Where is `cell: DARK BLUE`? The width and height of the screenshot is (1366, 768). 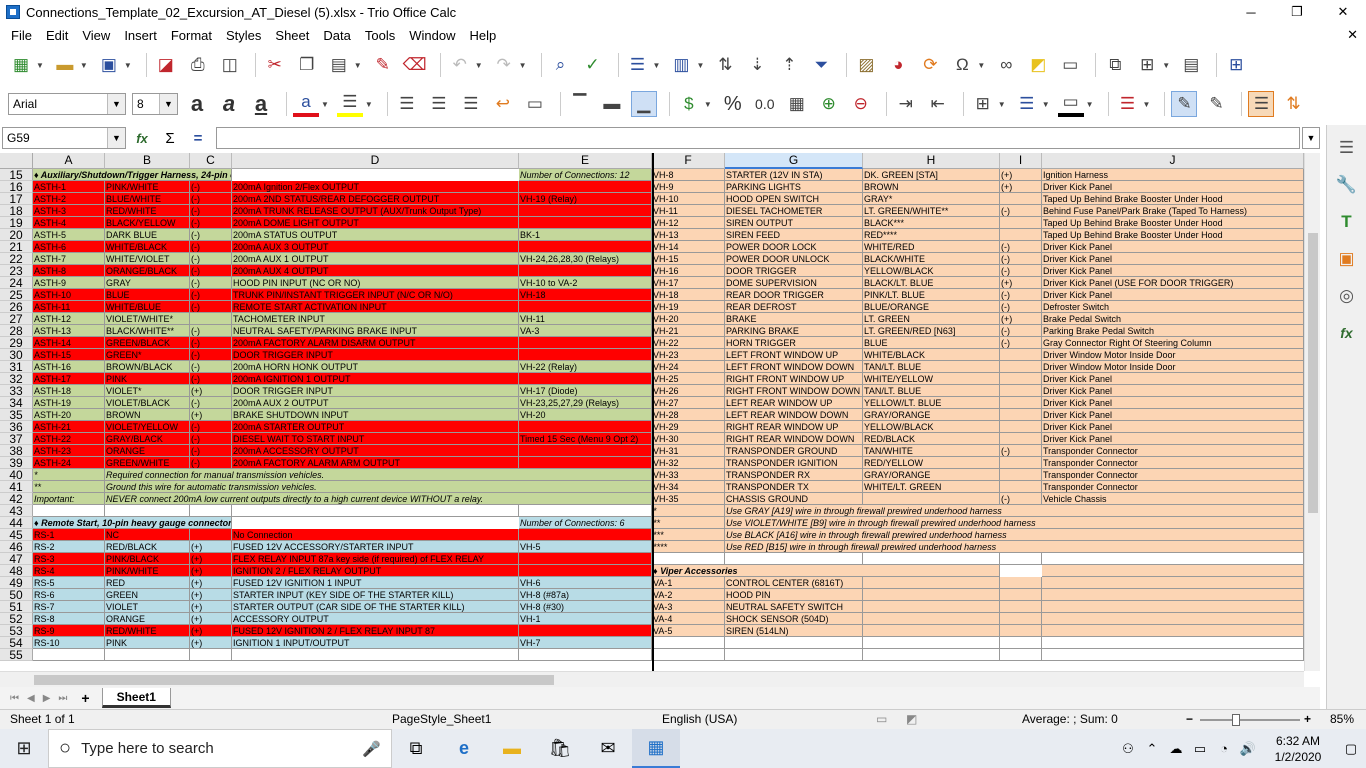
cell: DARK BLUE is located at coordinates (147, 235).